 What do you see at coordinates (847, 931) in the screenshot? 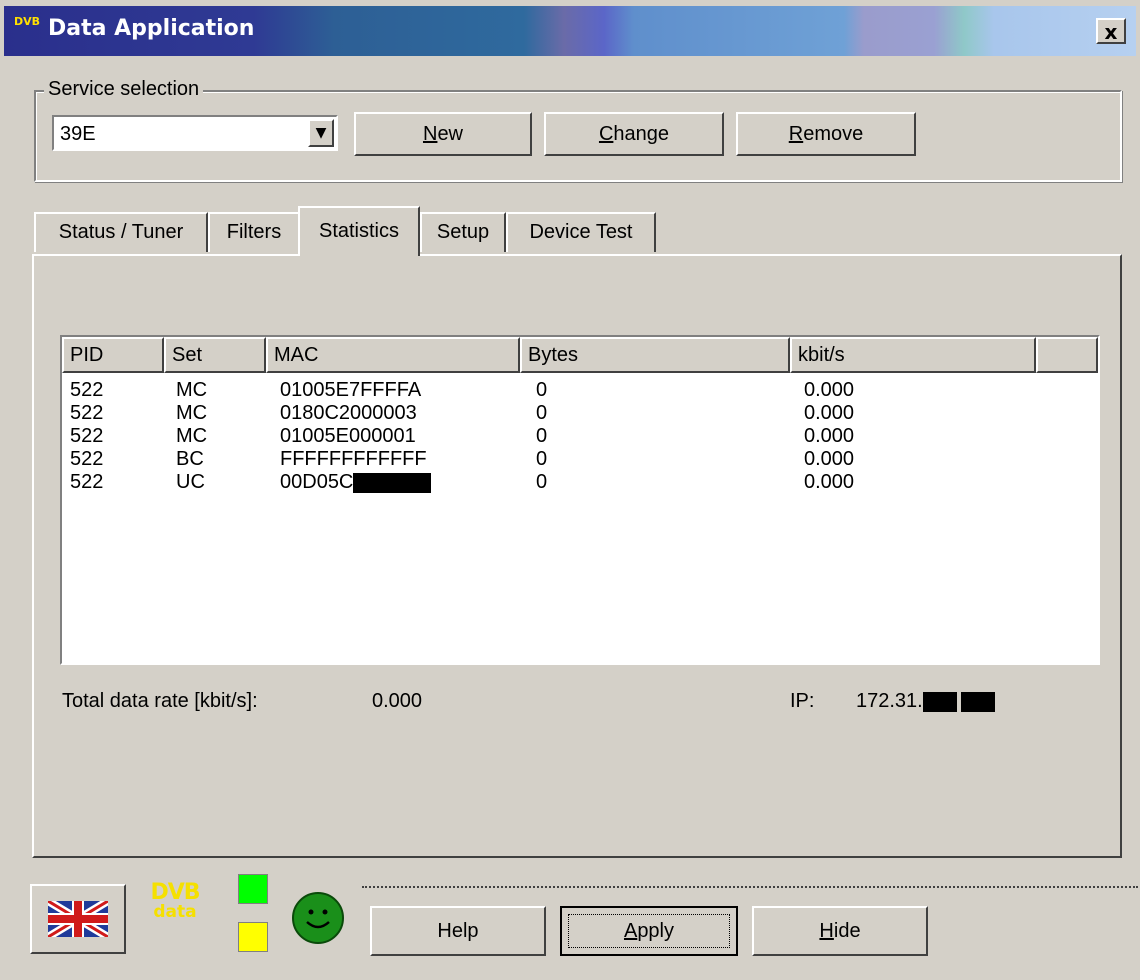
I see `hide-button-label: ide` at bounding box center [847, 931].